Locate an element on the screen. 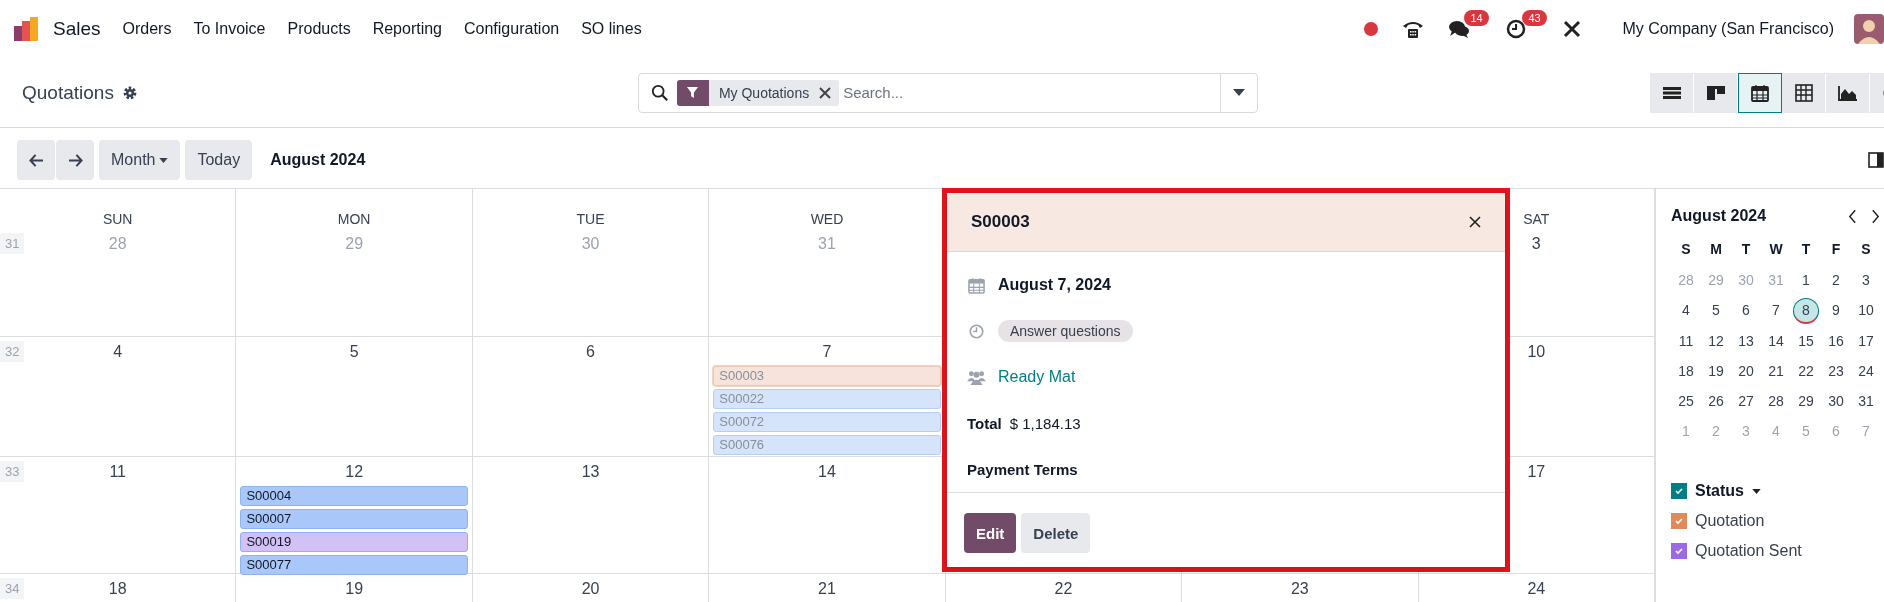  check-icon is located at coordinates (1679, 521).